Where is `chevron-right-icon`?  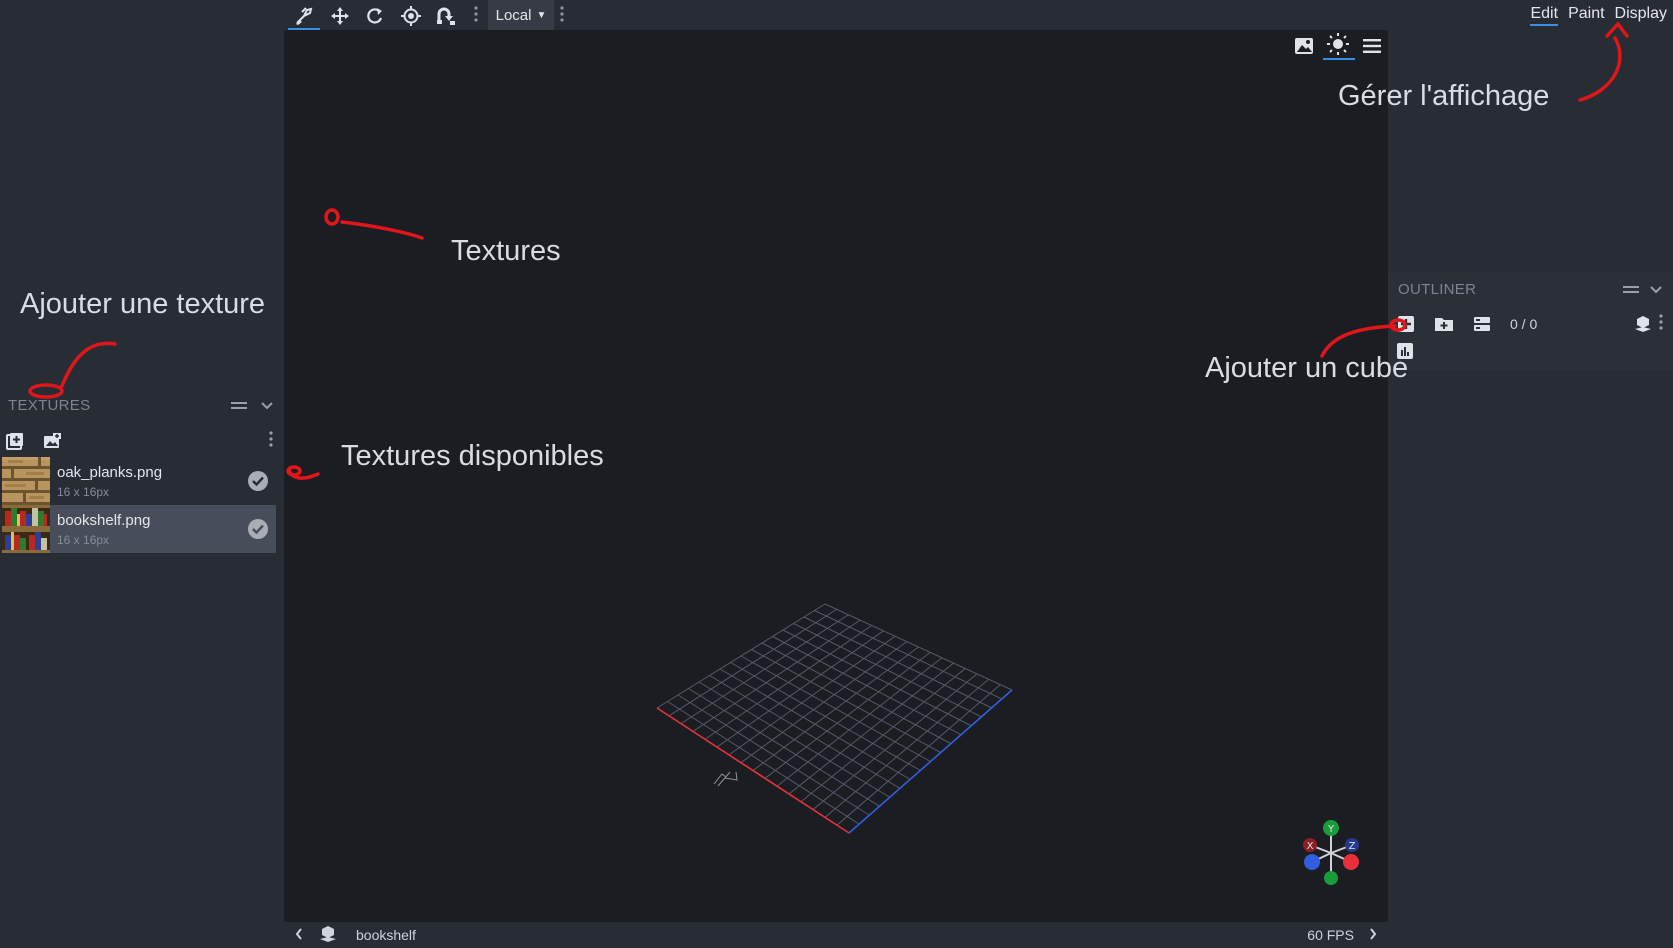
chevron-right-icon is located at coordinates (1373, 935).